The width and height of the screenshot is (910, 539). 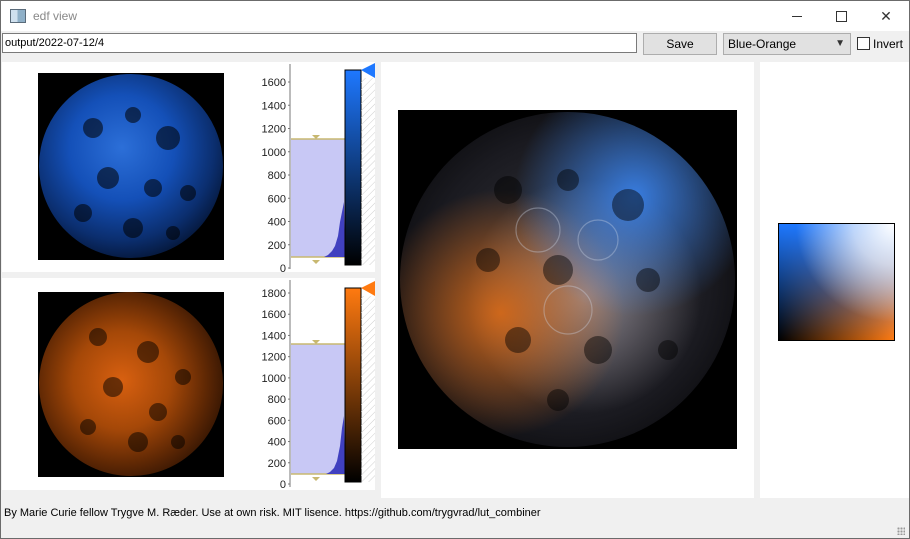 I want to click on invert-checkbox, so click(x=863, y=43).